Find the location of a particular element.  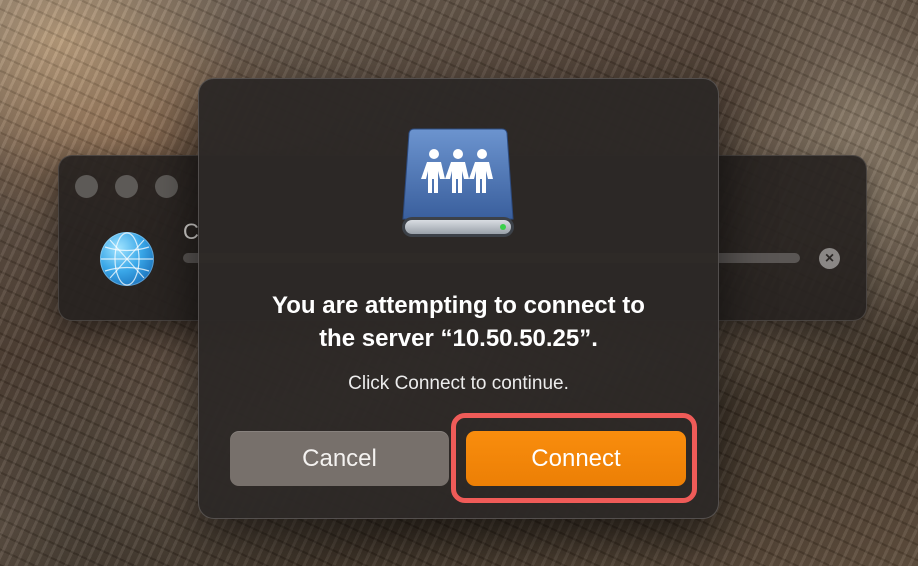

dialog-message: Click Connect to continue. is located at coordinates (458, 383).